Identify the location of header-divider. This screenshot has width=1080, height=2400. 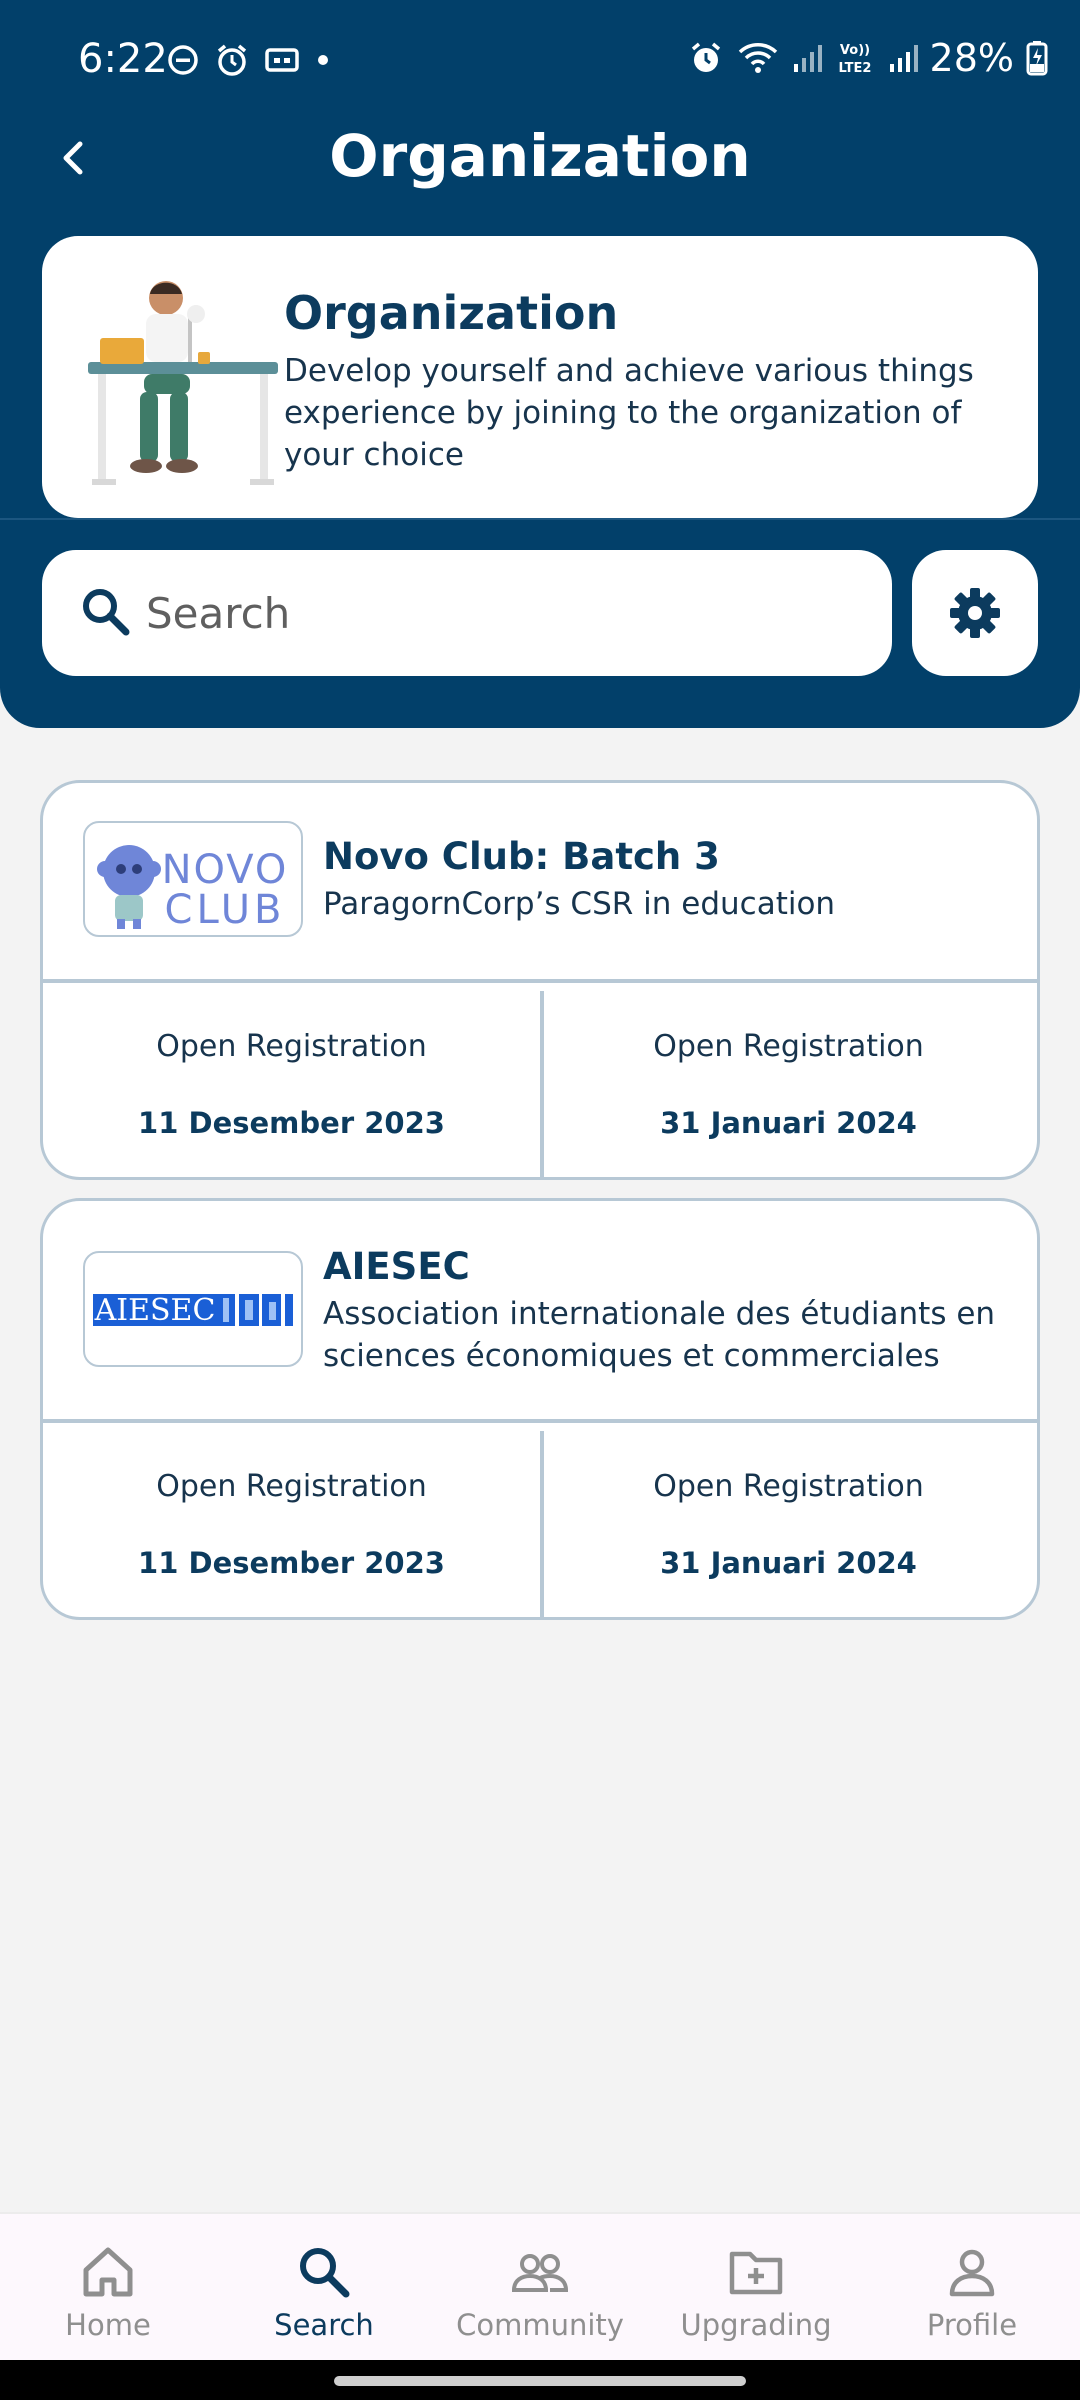
(540, 519).